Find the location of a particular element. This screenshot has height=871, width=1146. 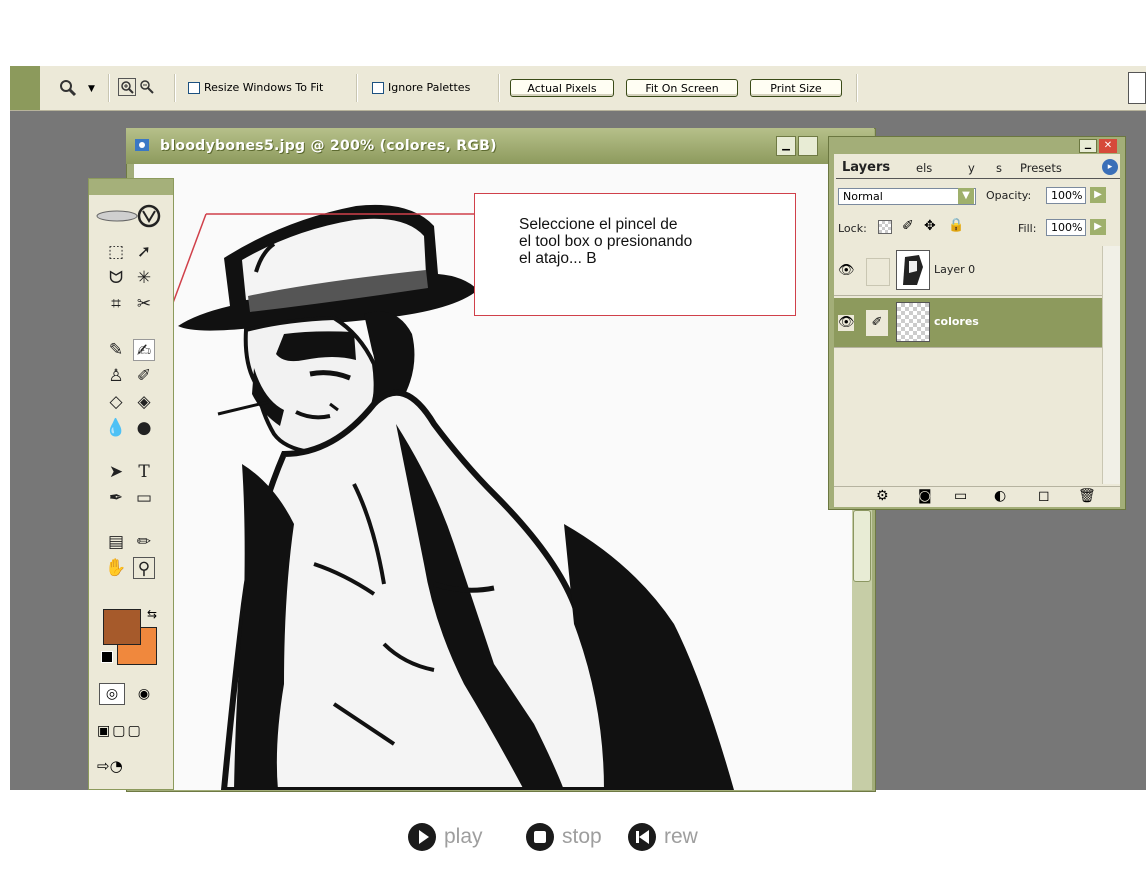

zoom-icon is located at coordinates (68, 88).